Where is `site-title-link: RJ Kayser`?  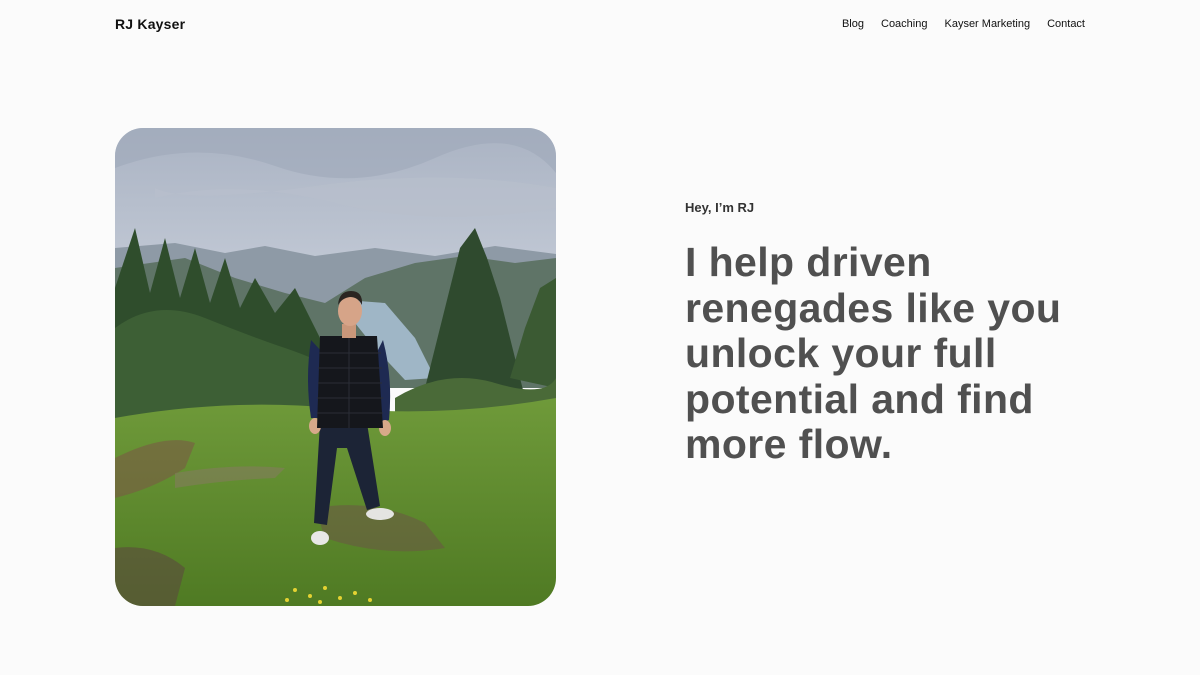
site-title-link: RJ Kayser is located at coordinates (150, 24).